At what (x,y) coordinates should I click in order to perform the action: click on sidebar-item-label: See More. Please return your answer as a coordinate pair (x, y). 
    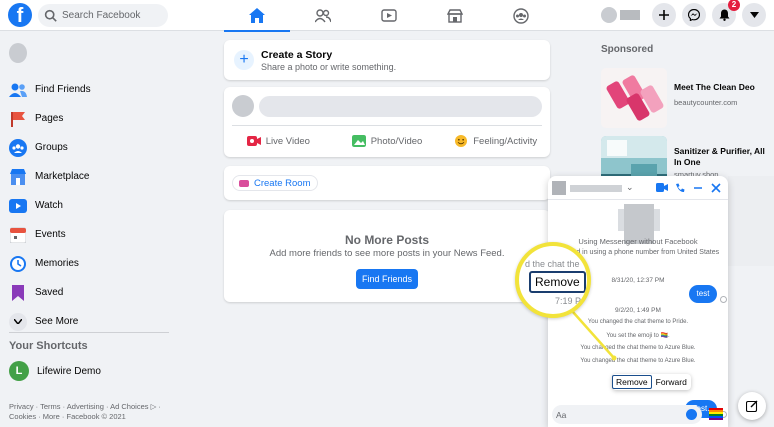
    Looking at the image, I should click on (57, 321).